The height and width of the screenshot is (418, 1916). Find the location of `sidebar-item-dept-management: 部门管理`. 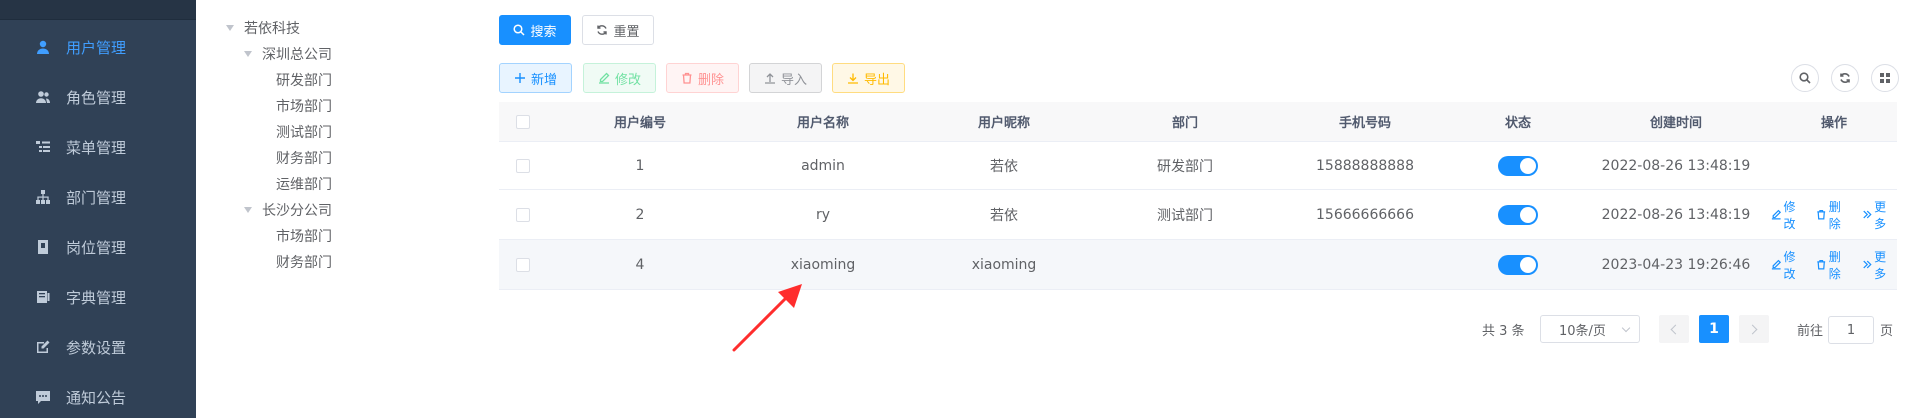

sidebar-item-dept-management: 部门管理 is located at coordinates (98, 197).